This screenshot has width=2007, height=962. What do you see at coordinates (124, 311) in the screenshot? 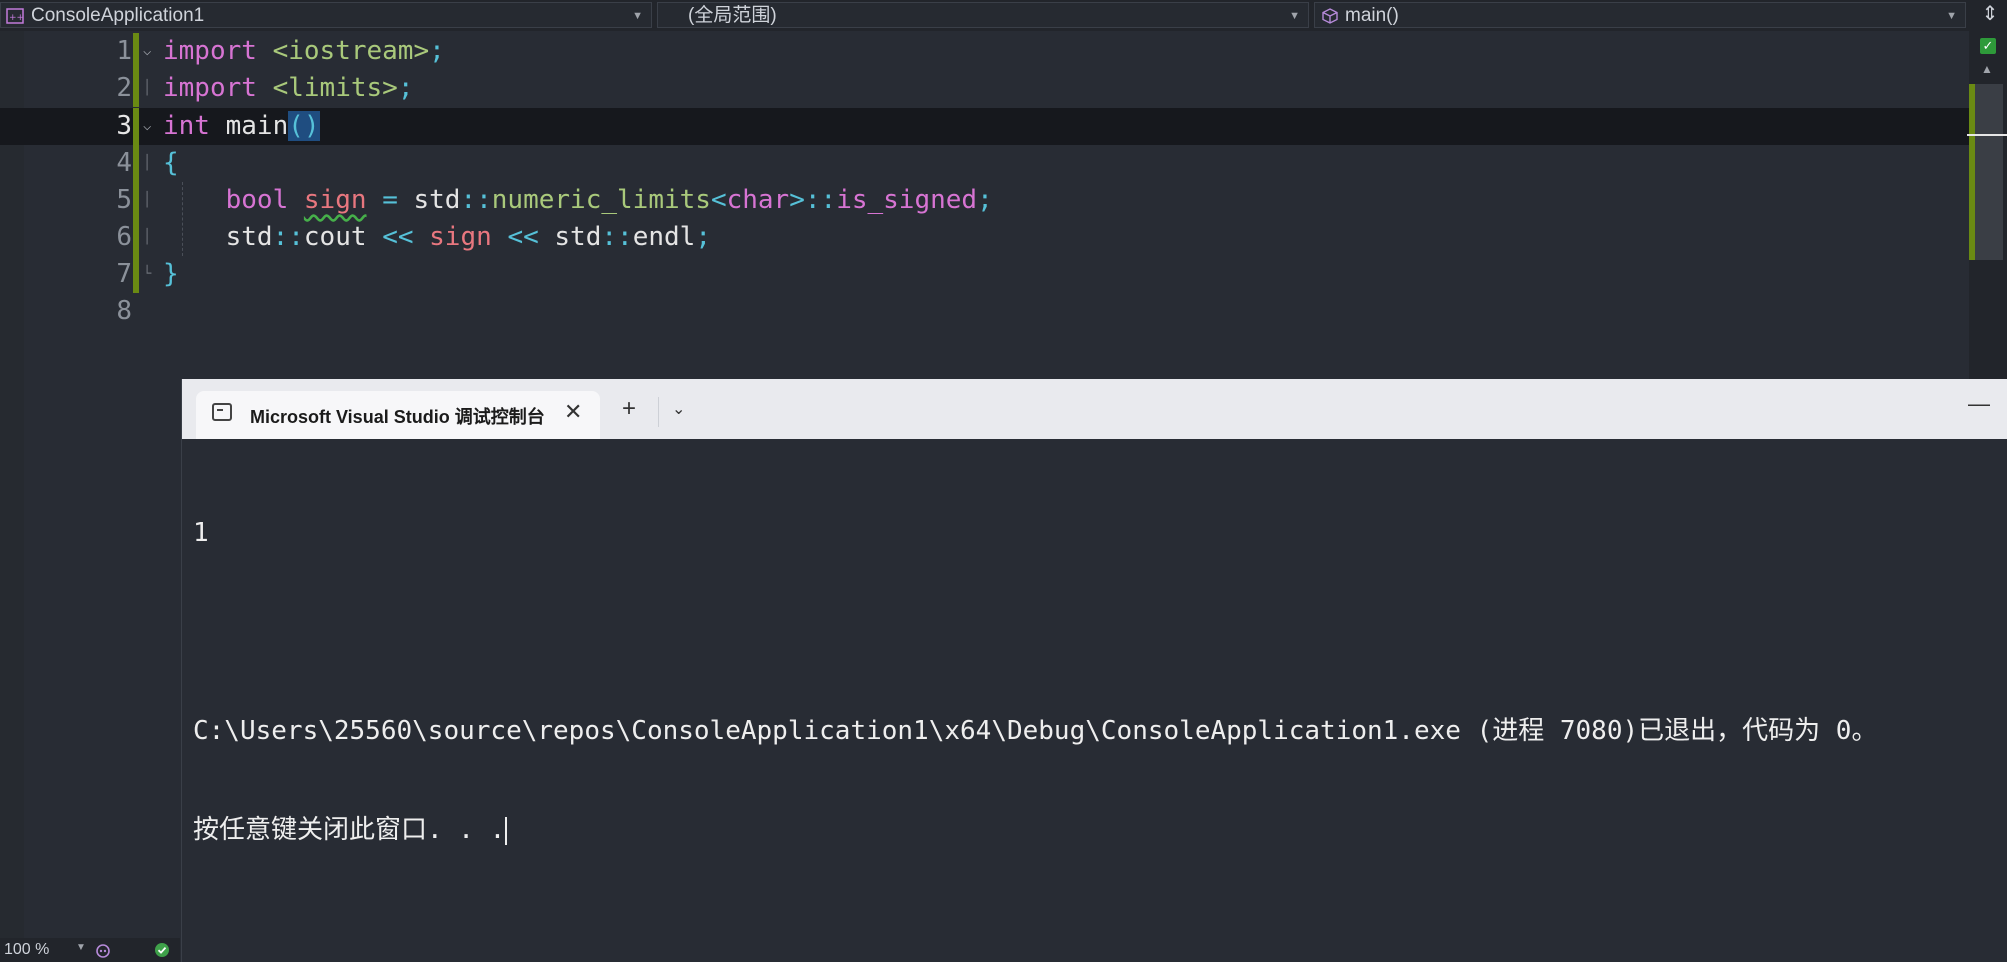
I see `line-number: 8` at bounding box center [124, 311].